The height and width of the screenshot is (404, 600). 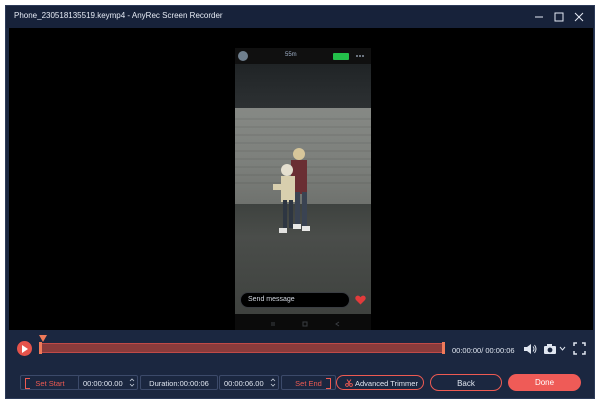 What do you see at coordinates (303, 56) in the screenshot?
I see `phone-status-bar: 55m` at bounding box center [303, 56].